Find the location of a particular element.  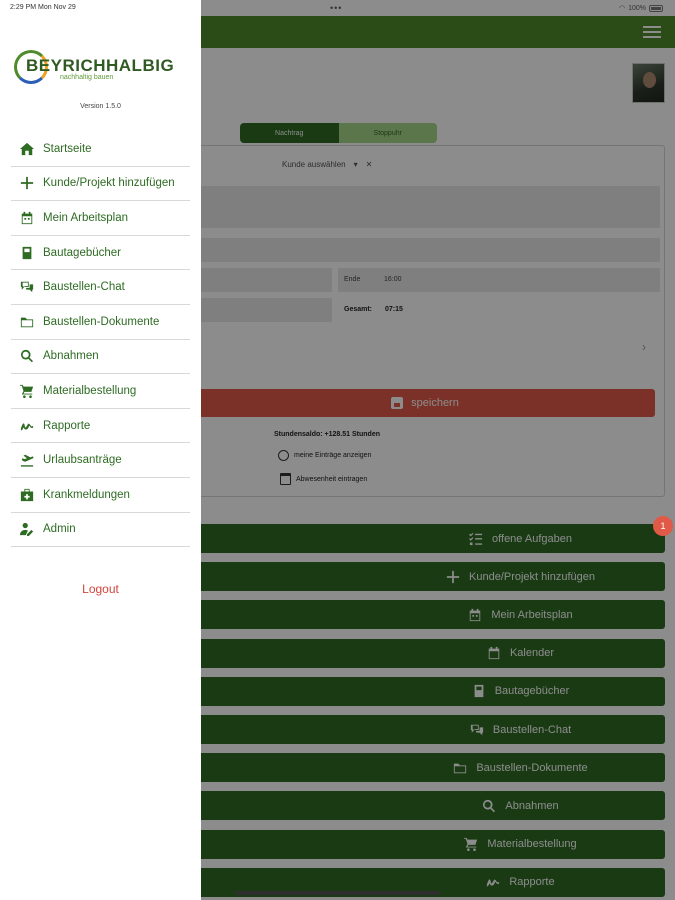

drawer-item-chat: Baustellen-Chat is located at coordinates (100, 287).